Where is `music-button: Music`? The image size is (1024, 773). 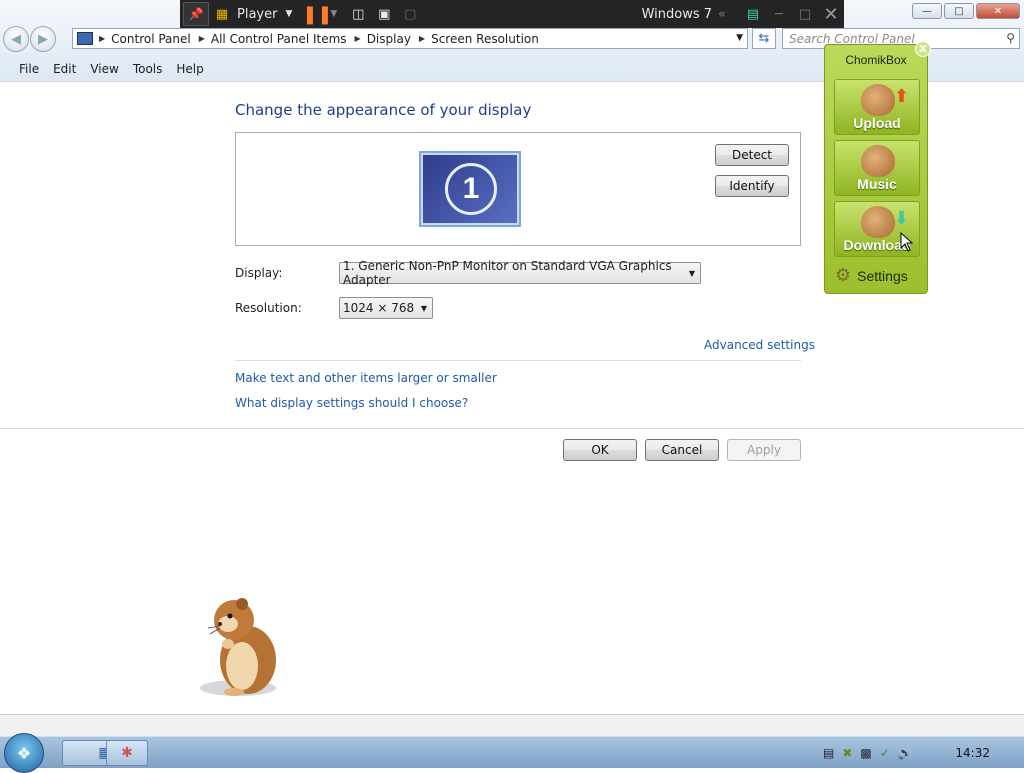
music-button: Music is located at coordinates (877, 168).